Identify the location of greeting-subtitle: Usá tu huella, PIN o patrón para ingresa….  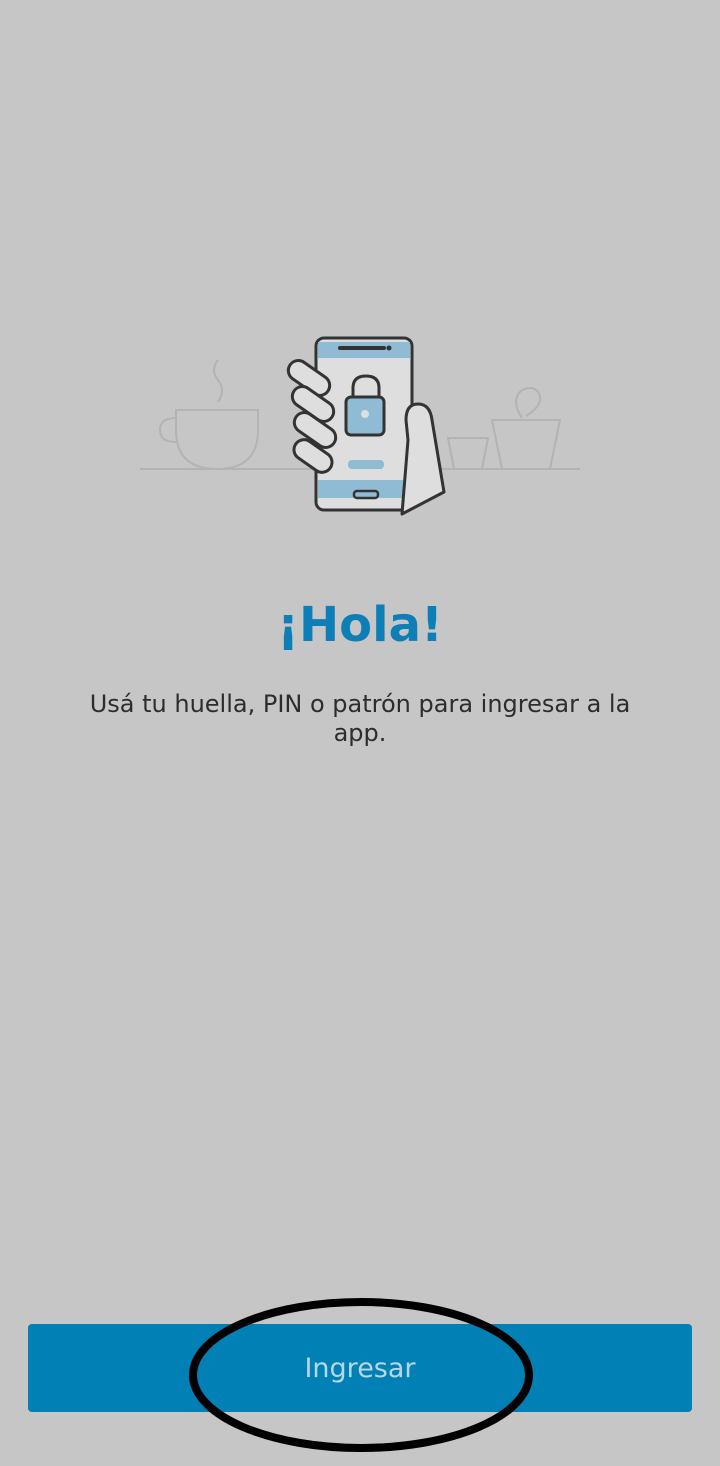
(360, 718).